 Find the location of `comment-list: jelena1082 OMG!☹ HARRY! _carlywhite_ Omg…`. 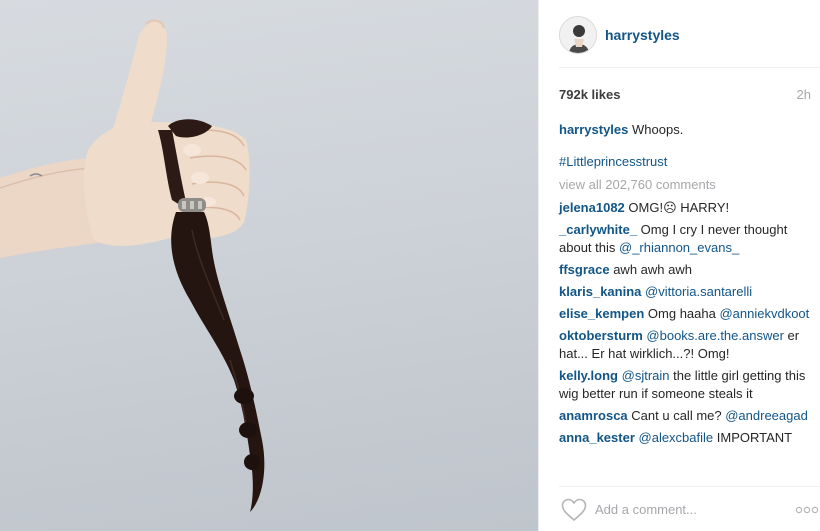

comment-list: jelena1082 OMG!☹ HARRY! _carlywhite_ Omg… is located at coordinates (687, 325).